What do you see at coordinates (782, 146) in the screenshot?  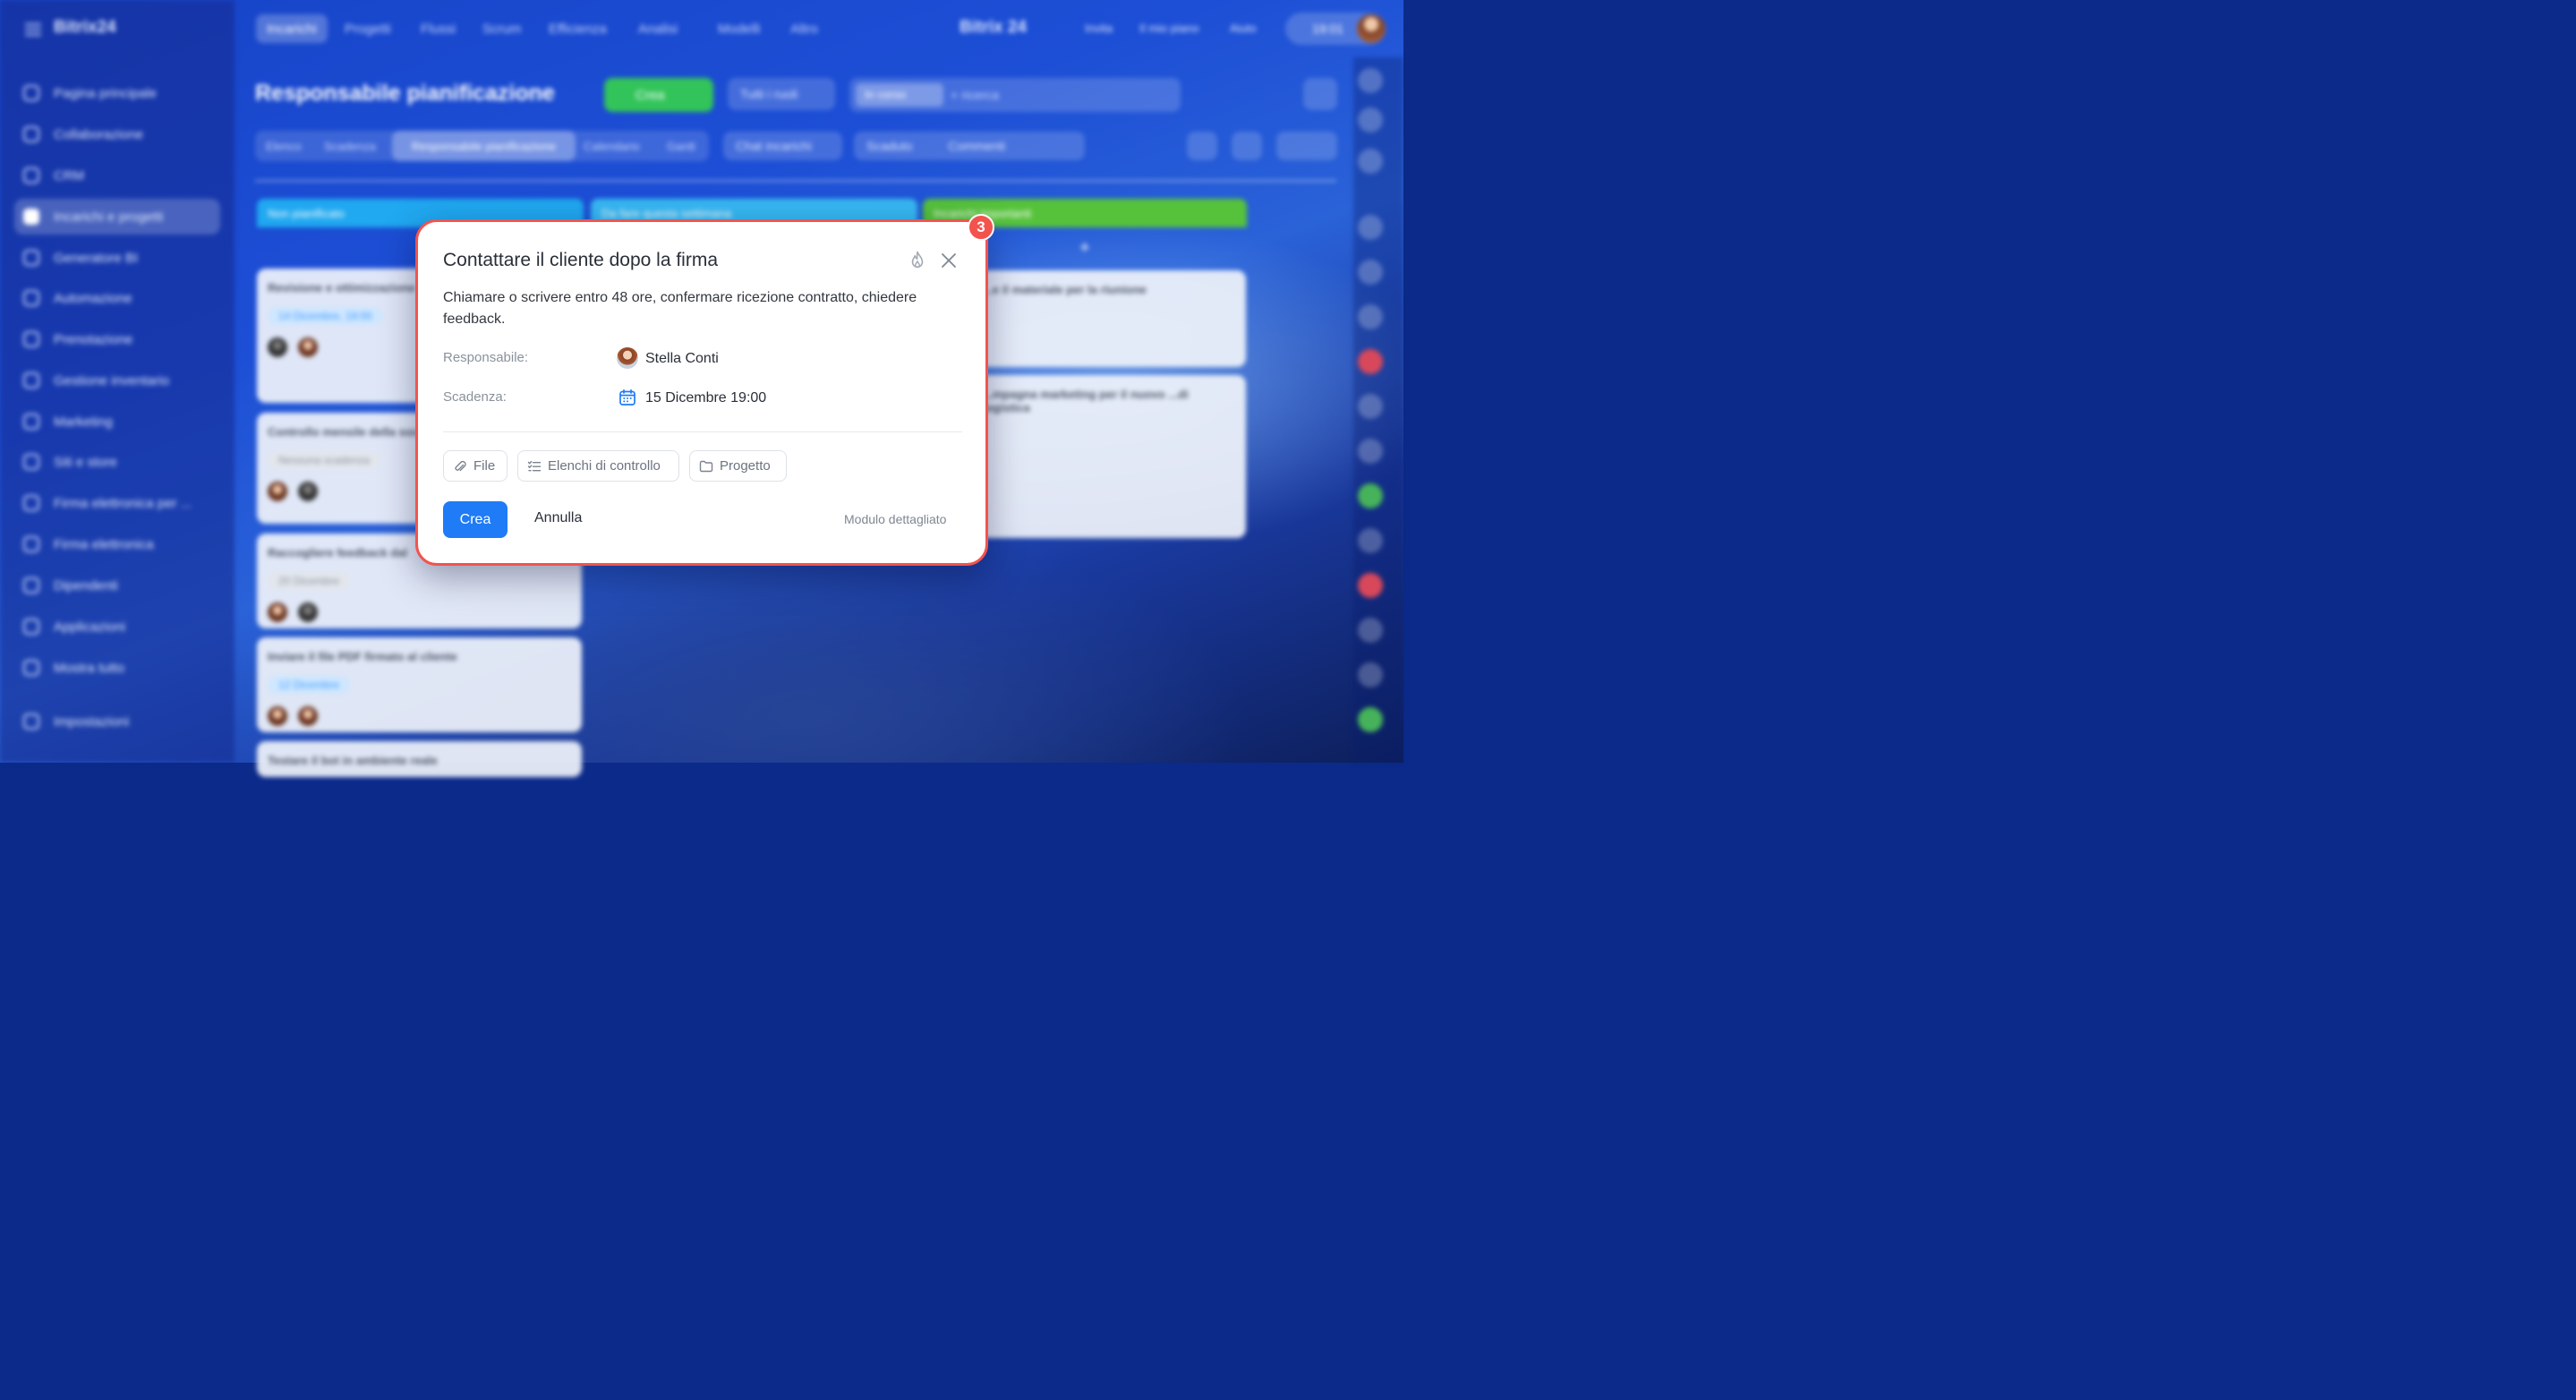 I see `chat-button: Chat incarichi` at bounding box center [782, 146].